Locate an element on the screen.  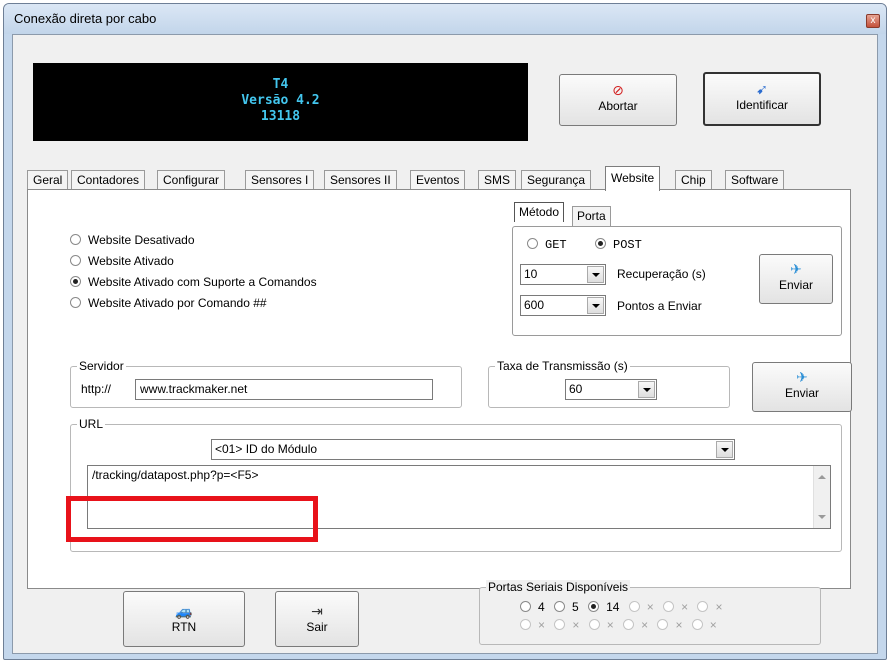
points-select: 600 is located at coordinates (563, 305).